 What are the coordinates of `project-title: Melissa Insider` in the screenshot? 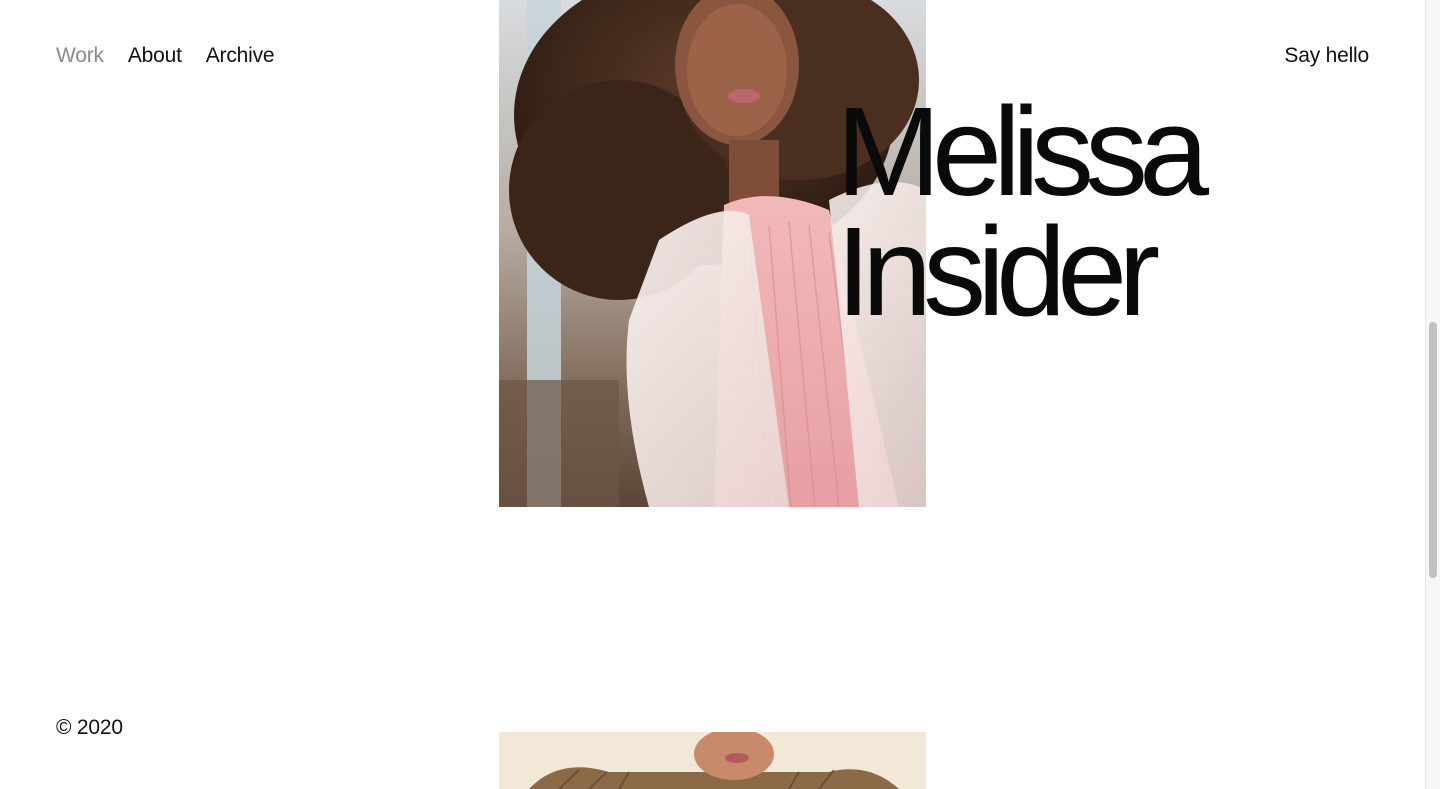 It's located at (1022, 211).